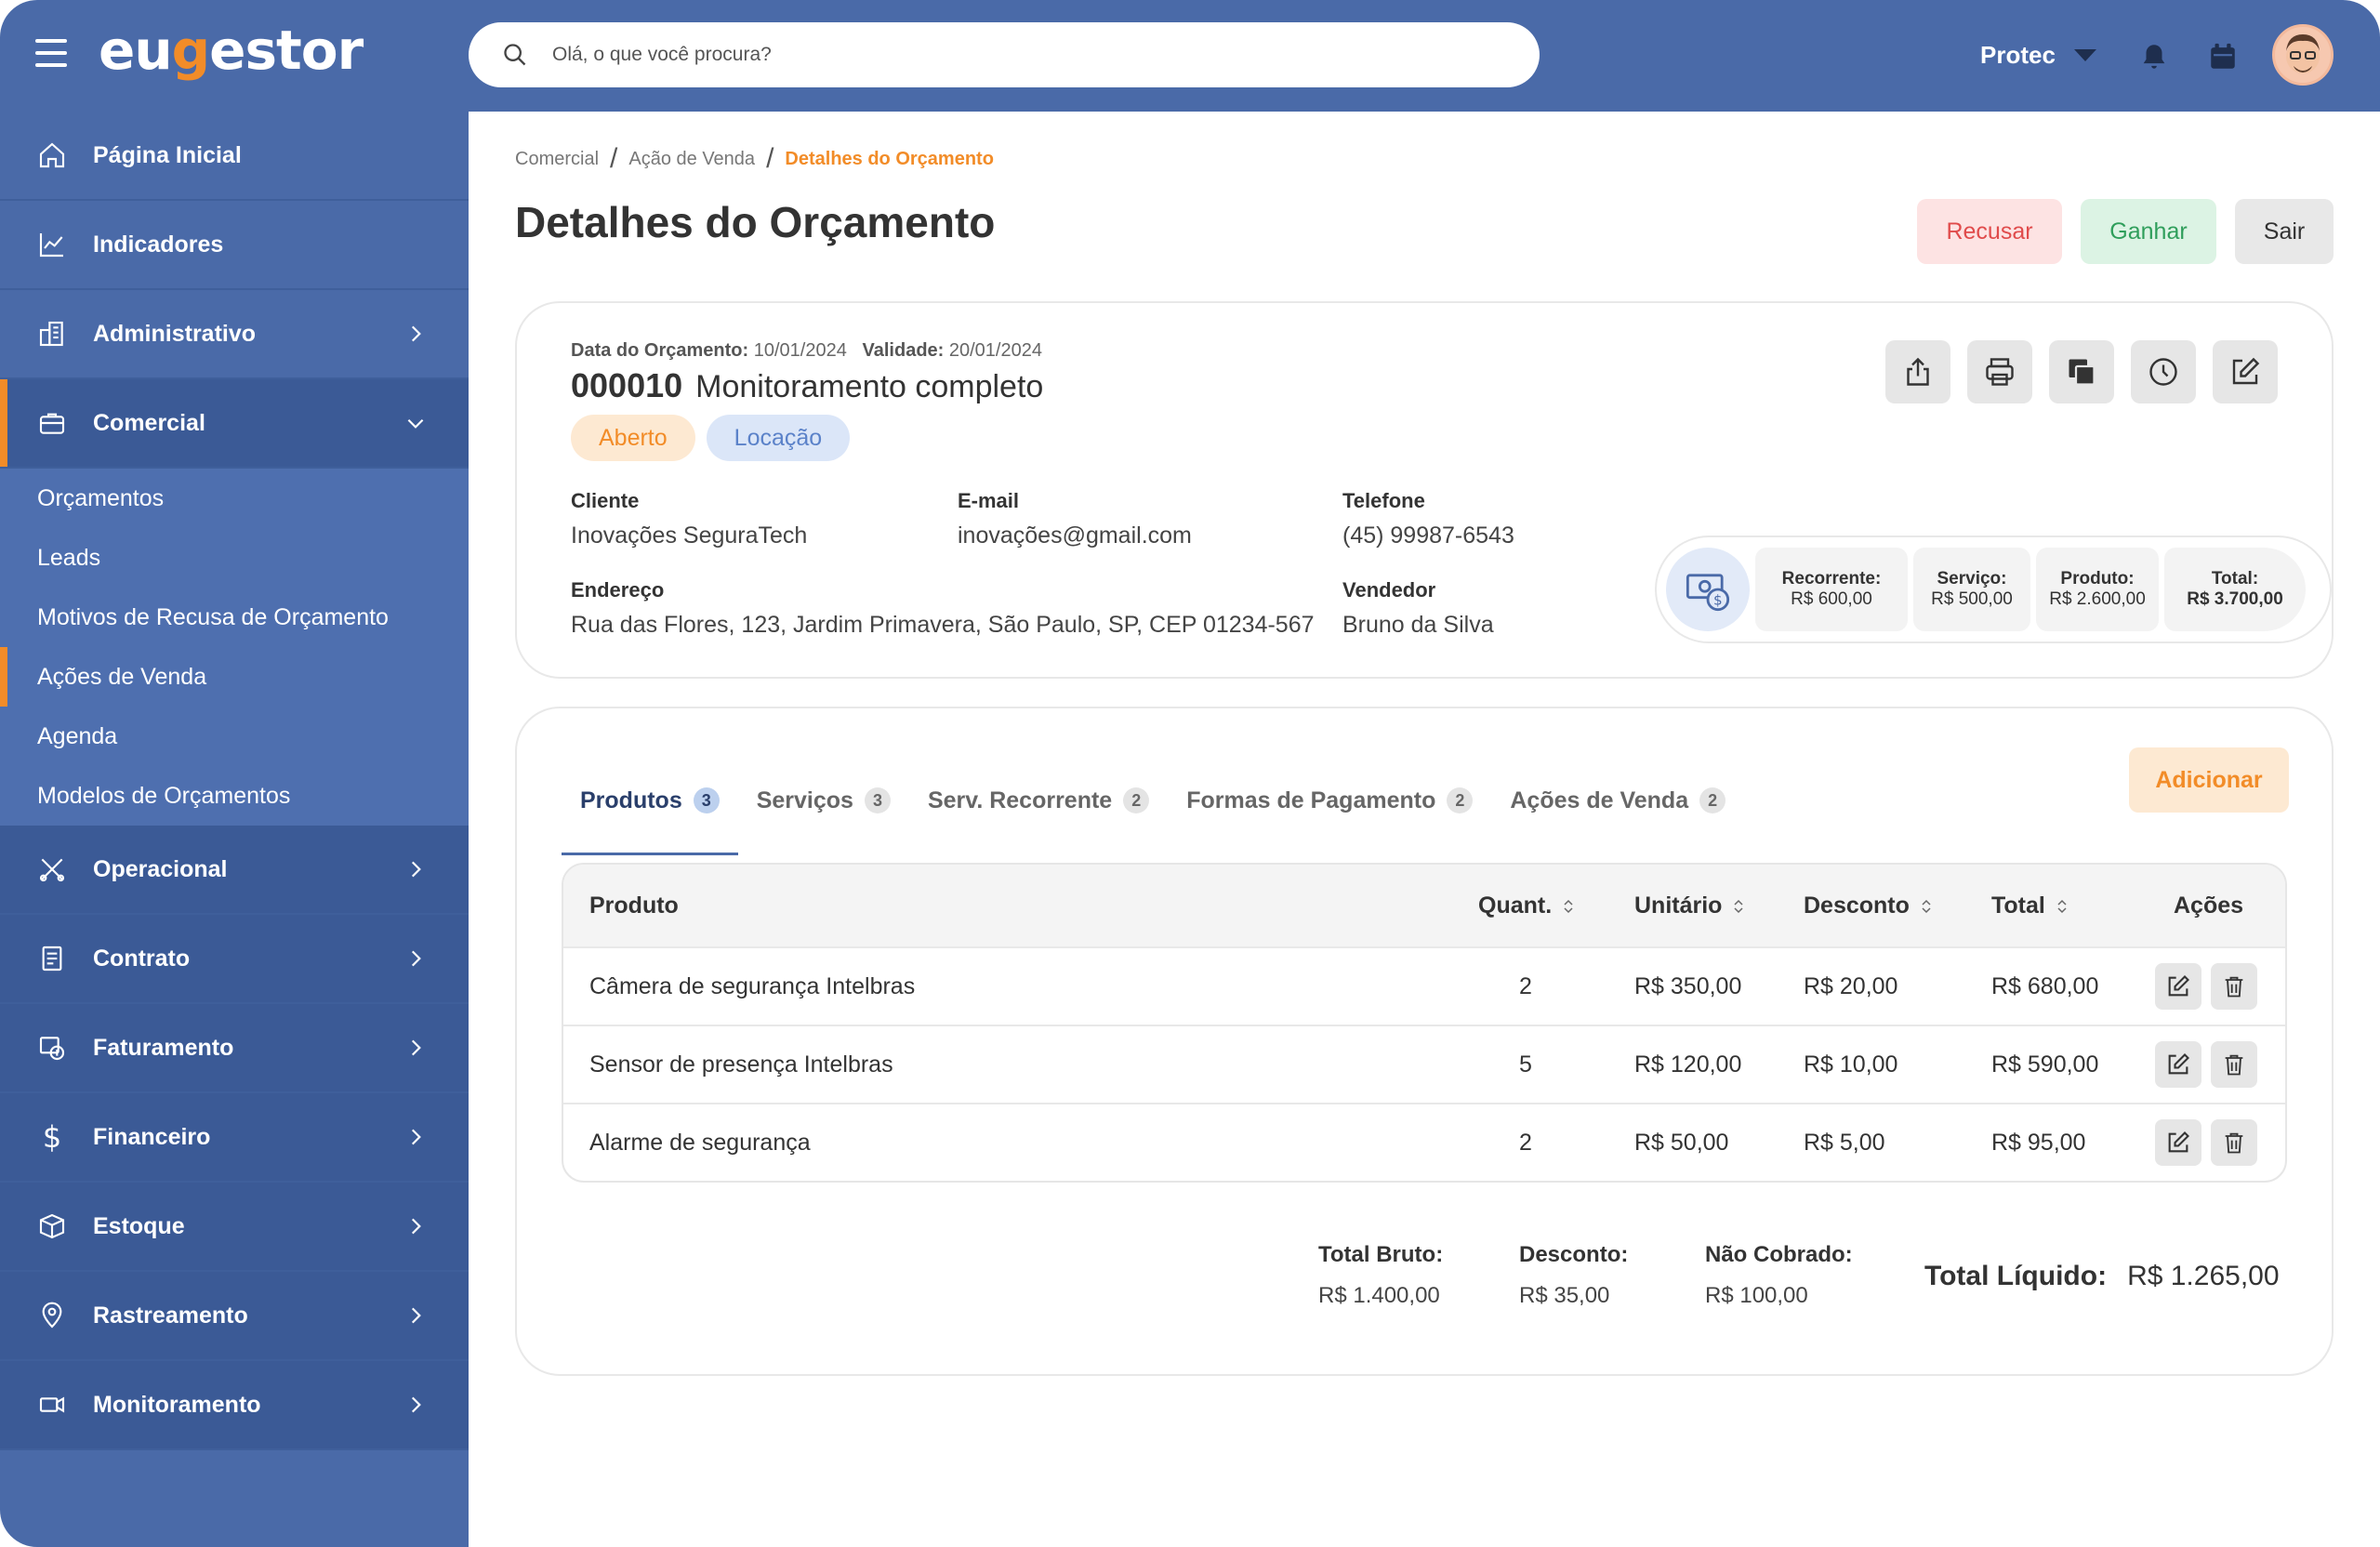  I want to click on total-label: Total Líquido:, so click(2016, 1276).